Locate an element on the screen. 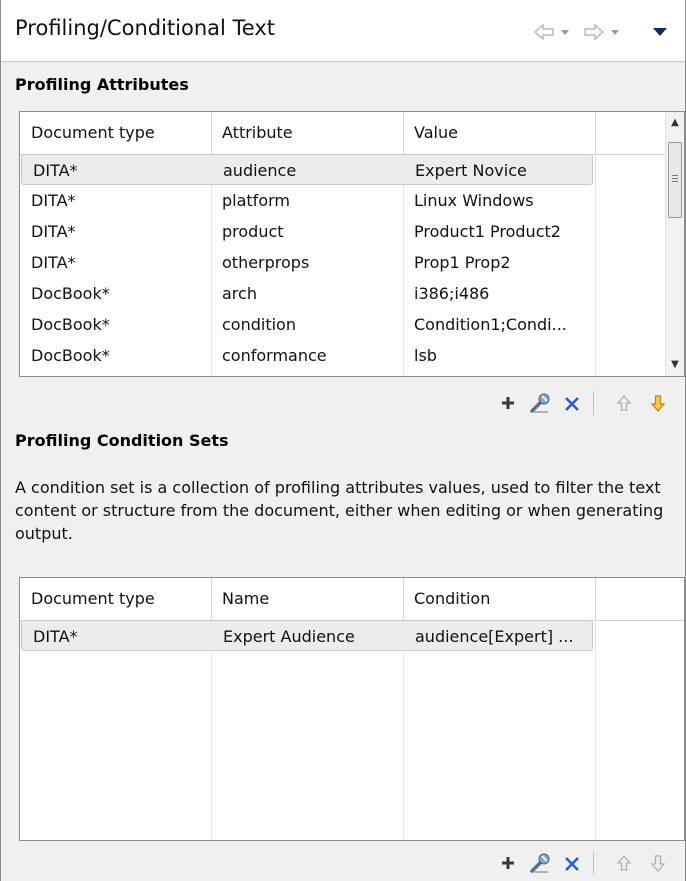 Image resolution: width=686 pixels, height=881 pixels. cell-value: Linux Windows is located at coordinates (474, 200).